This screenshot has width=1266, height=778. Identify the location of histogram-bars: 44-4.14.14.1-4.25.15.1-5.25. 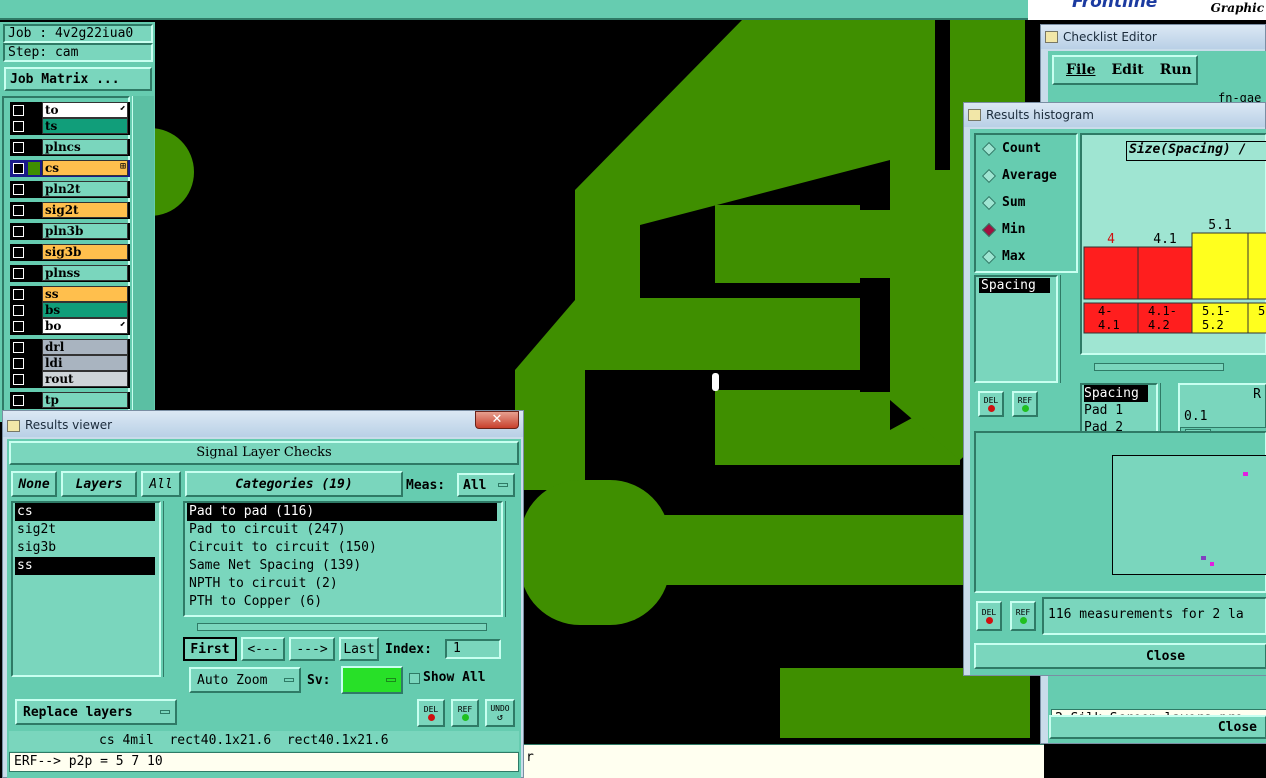
(1174, 245).